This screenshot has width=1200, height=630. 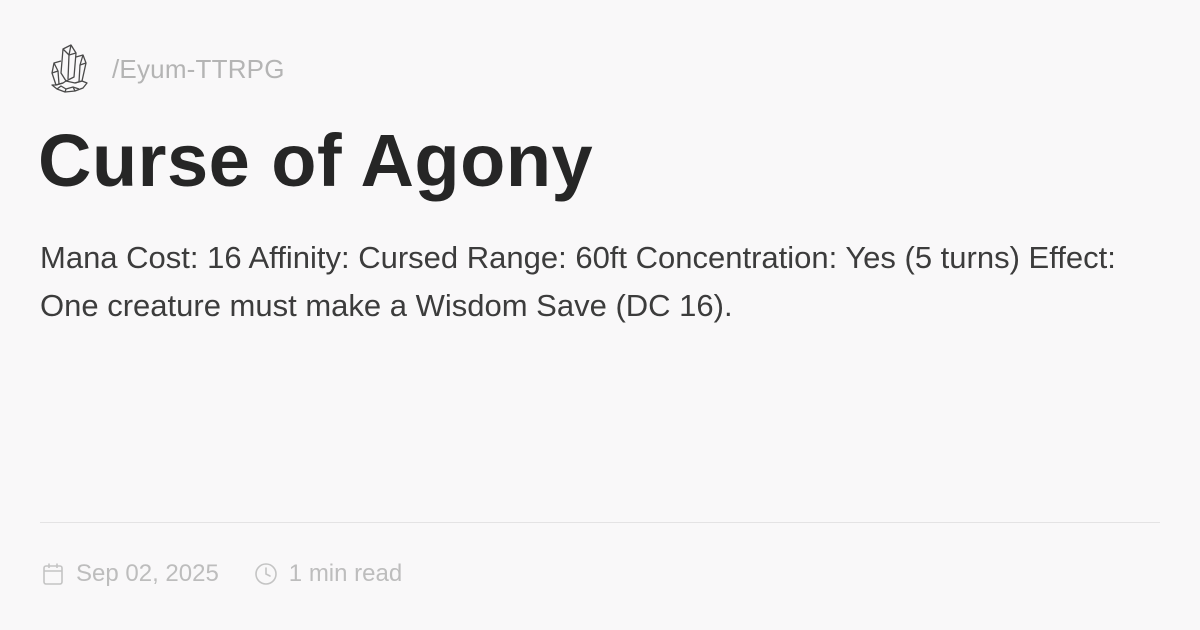 I want to click on read-time: 1 min read, so click(x=327, y=574).